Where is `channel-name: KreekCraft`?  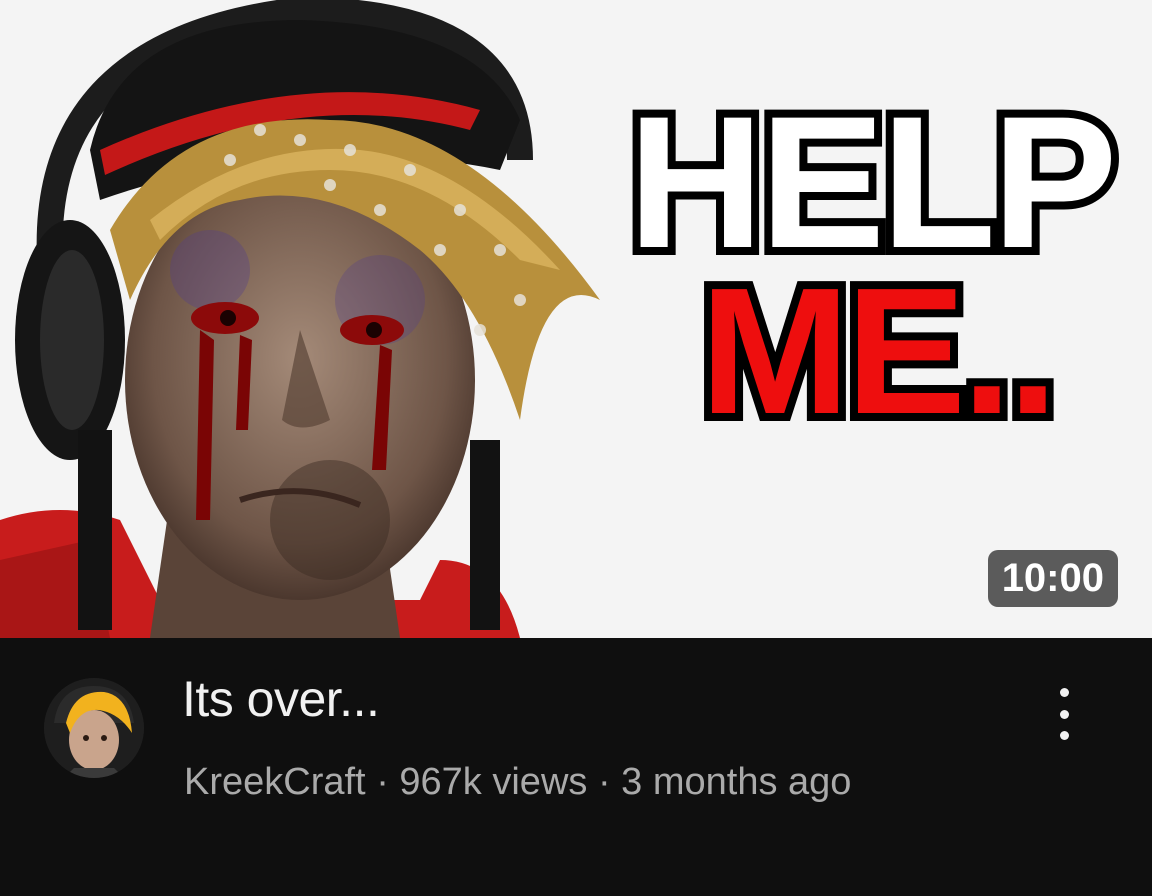 channel-name: KreekCraft is located at coordinates (275, 782).